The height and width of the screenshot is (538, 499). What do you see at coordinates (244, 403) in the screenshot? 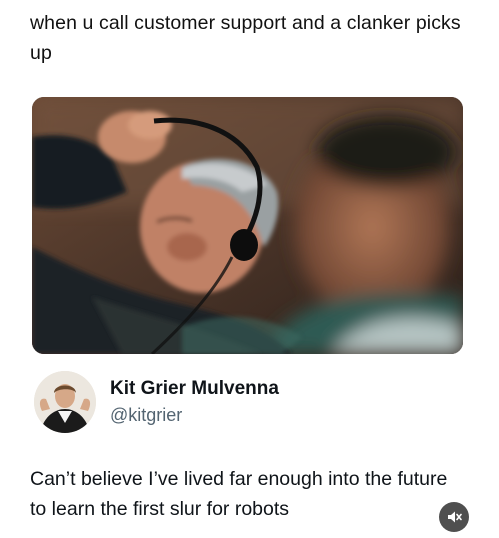
I see `tweet-author-header: Kit Grier Mulvenna @kitgrier` at bounding box center [244, 403].